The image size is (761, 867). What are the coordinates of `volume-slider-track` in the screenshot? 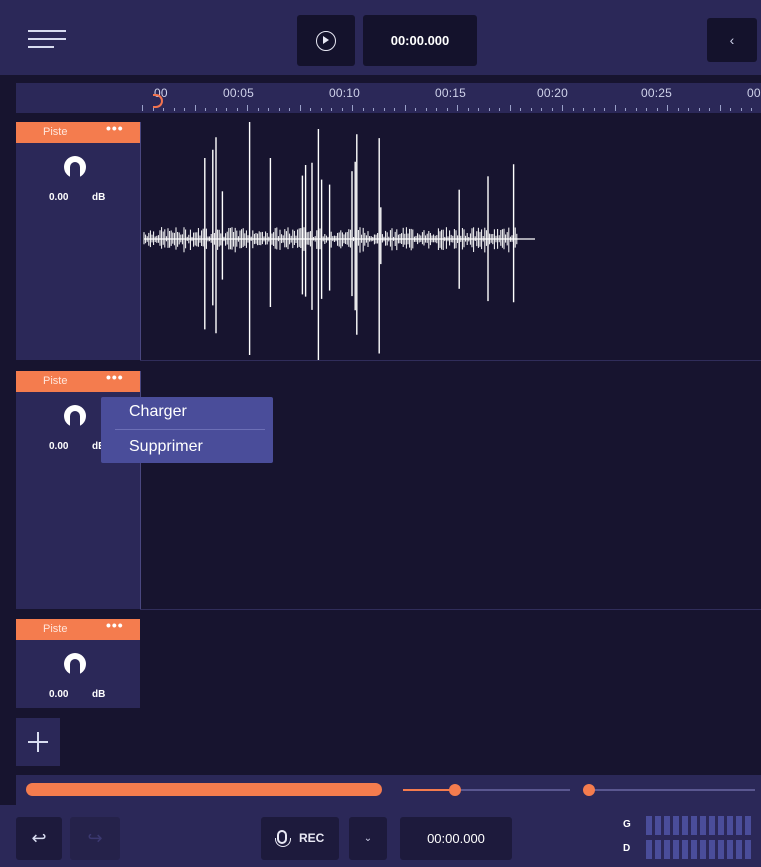 It's located at (670, 790).